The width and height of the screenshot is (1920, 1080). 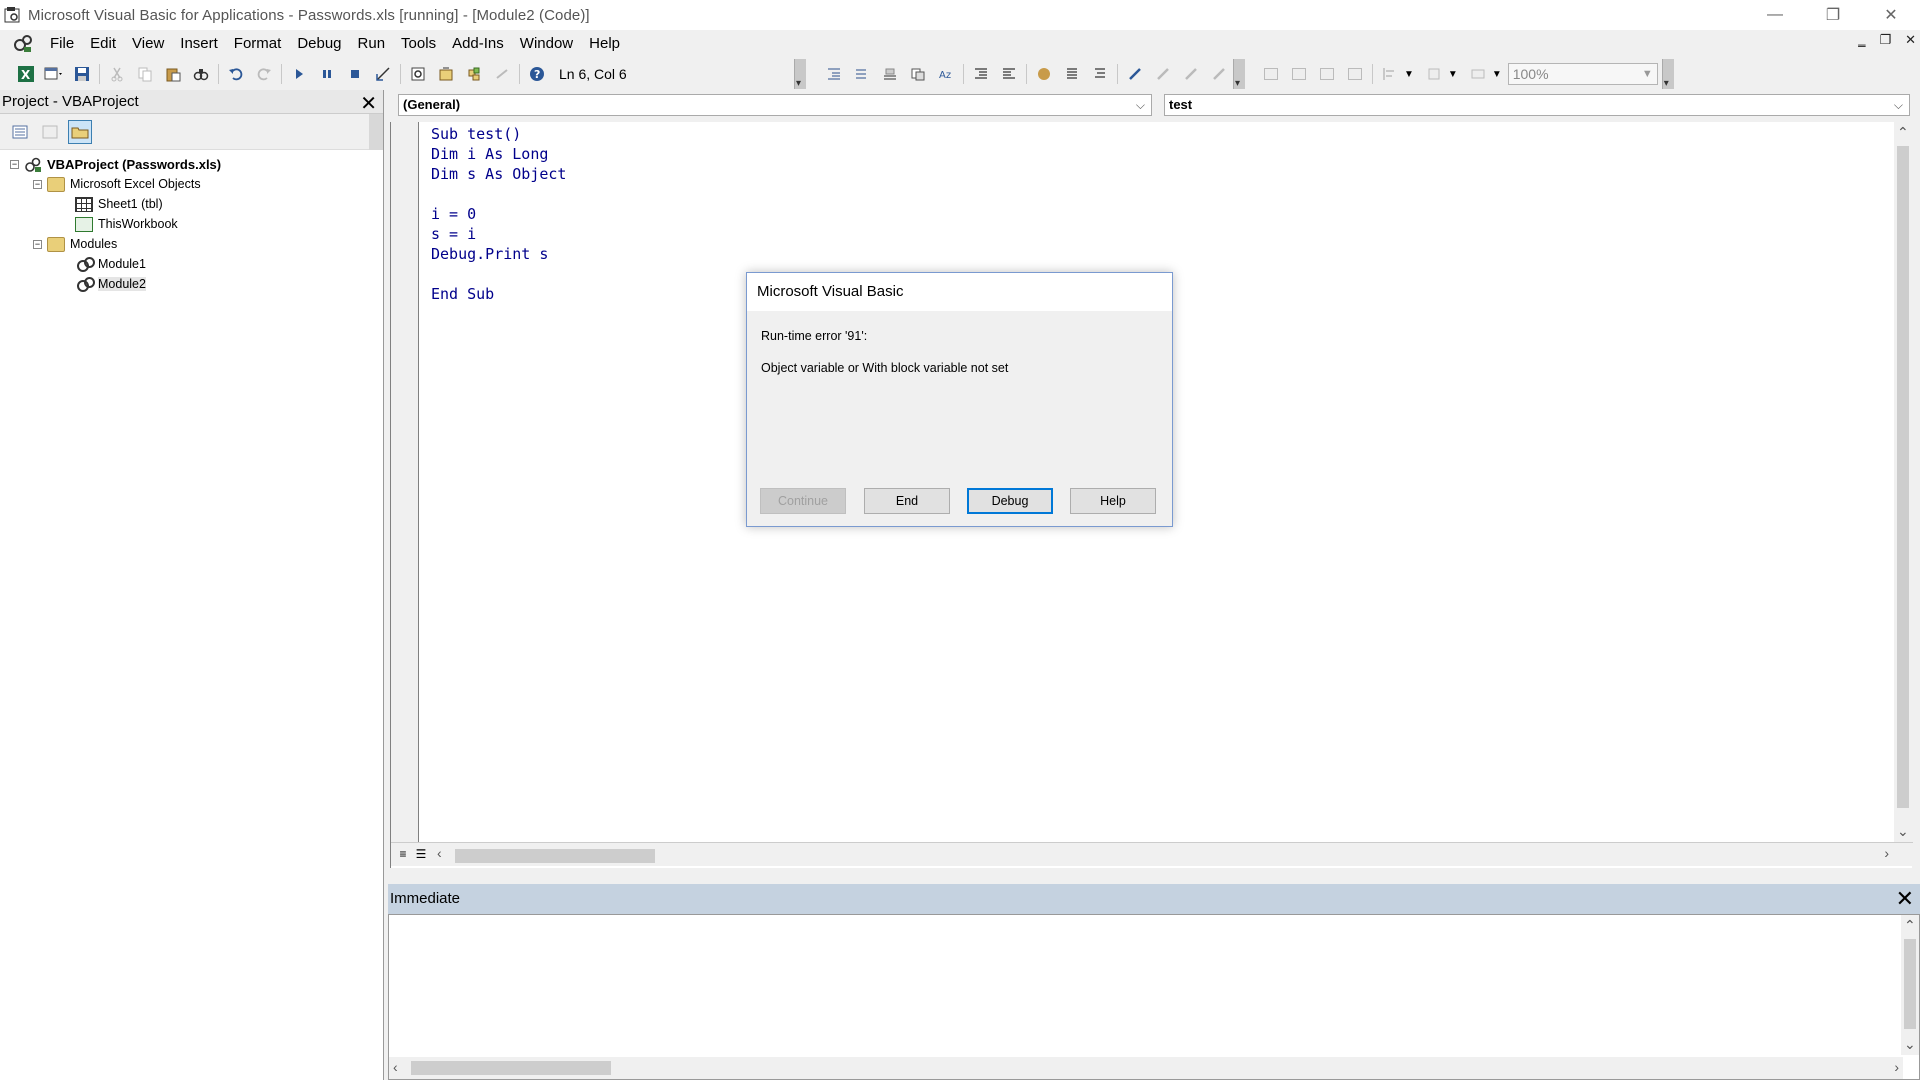 I want to click on immediate-vertical-scrollbar: ⌃ ⌄, so click(x=1910, y=985).